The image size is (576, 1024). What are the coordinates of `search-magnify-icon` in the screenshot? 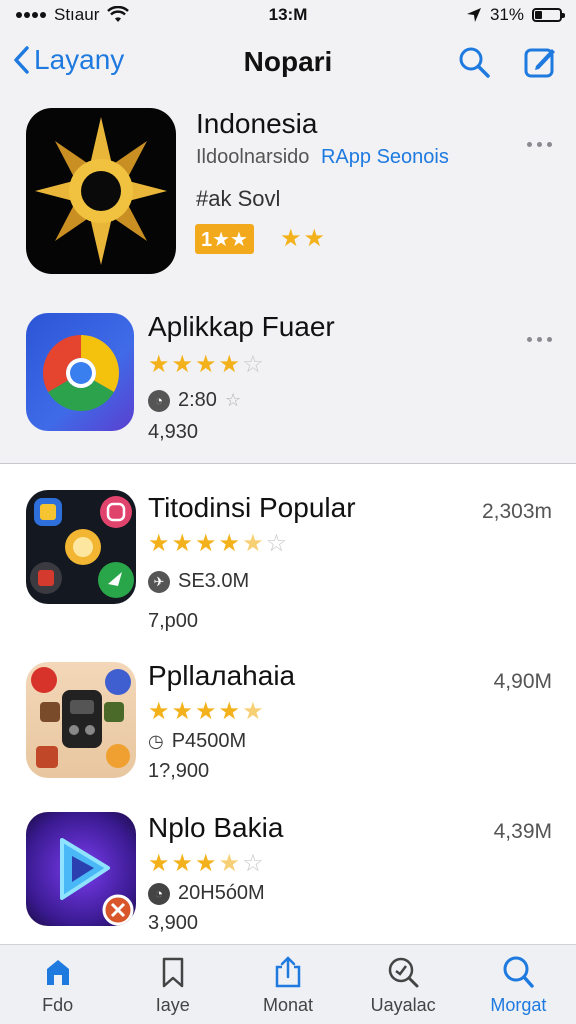 It's located at (403, 972).